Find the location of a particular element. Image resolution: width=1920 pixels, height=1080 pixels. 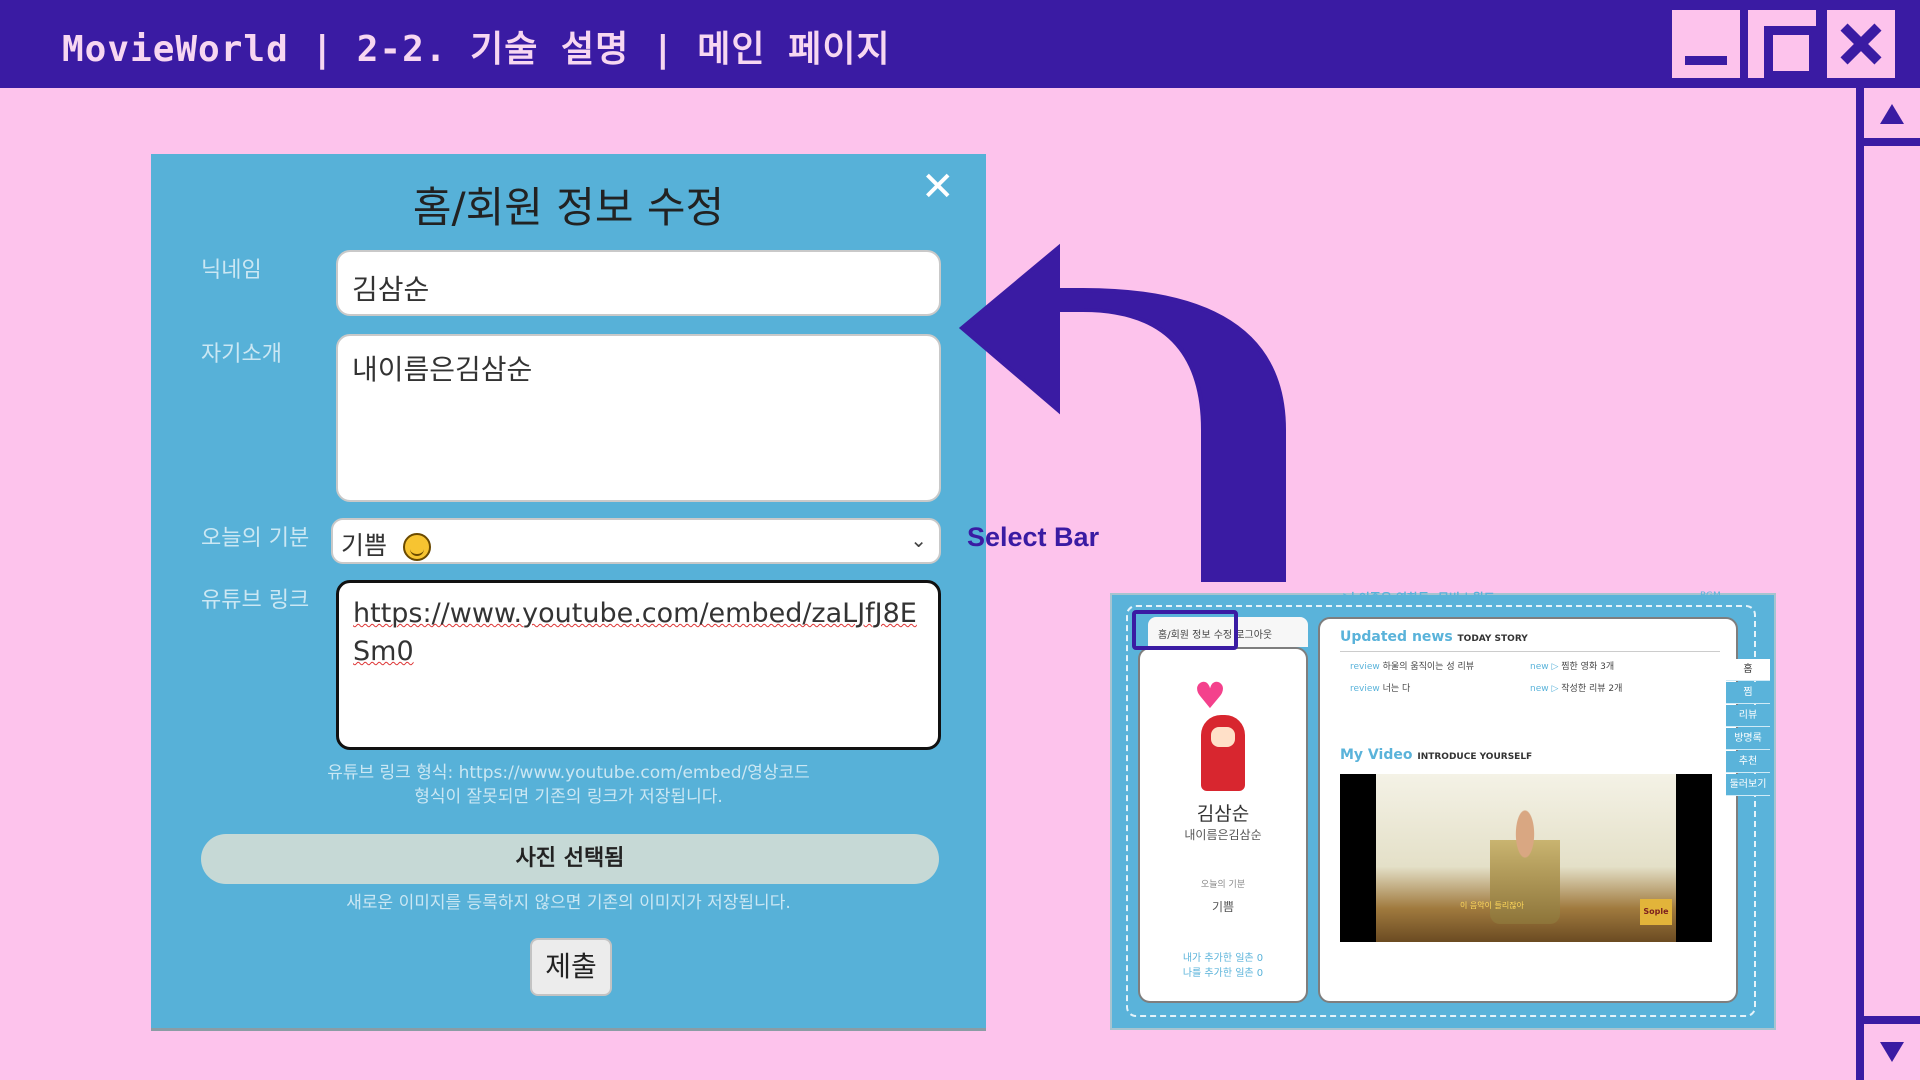

avatar-face is located at coordinates (1223, 737).